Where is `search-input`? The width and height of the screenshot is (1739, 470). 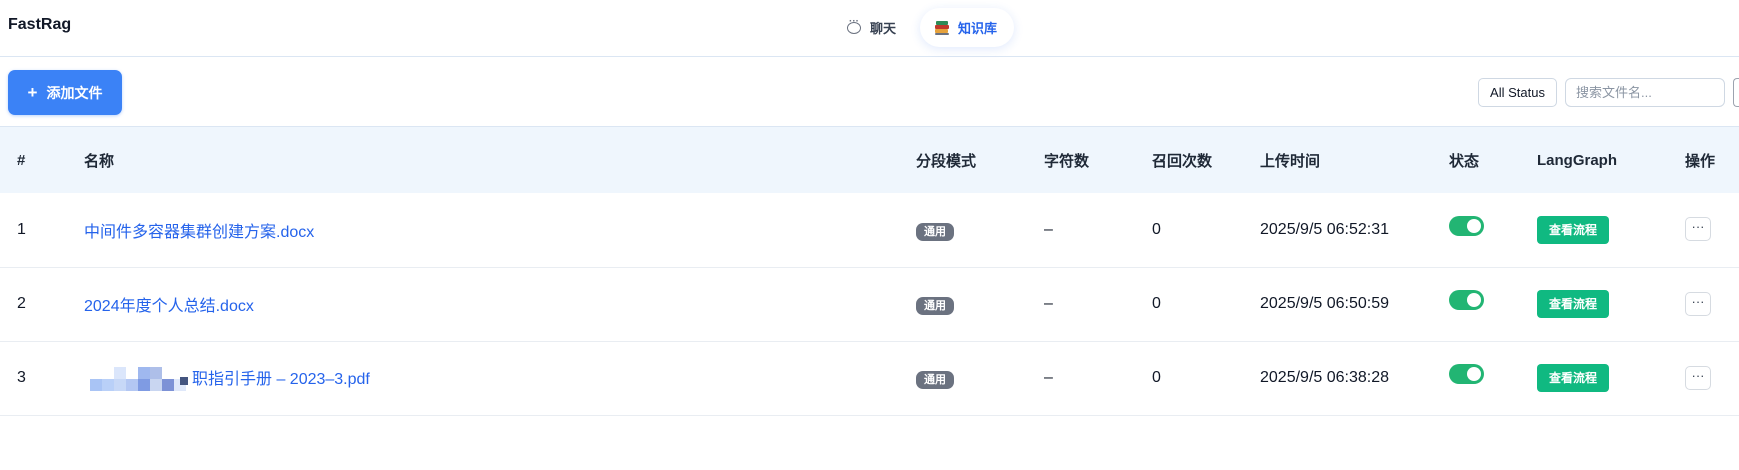 search-input is located at coordinates (1645, 92).